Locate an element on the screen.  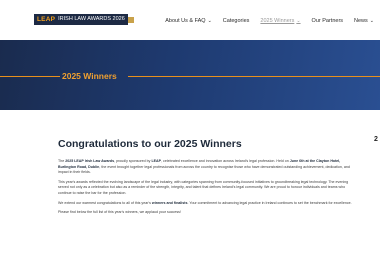
nav-about-us: About Us & FAQ ⌄ is located at coordinates (188, 21).